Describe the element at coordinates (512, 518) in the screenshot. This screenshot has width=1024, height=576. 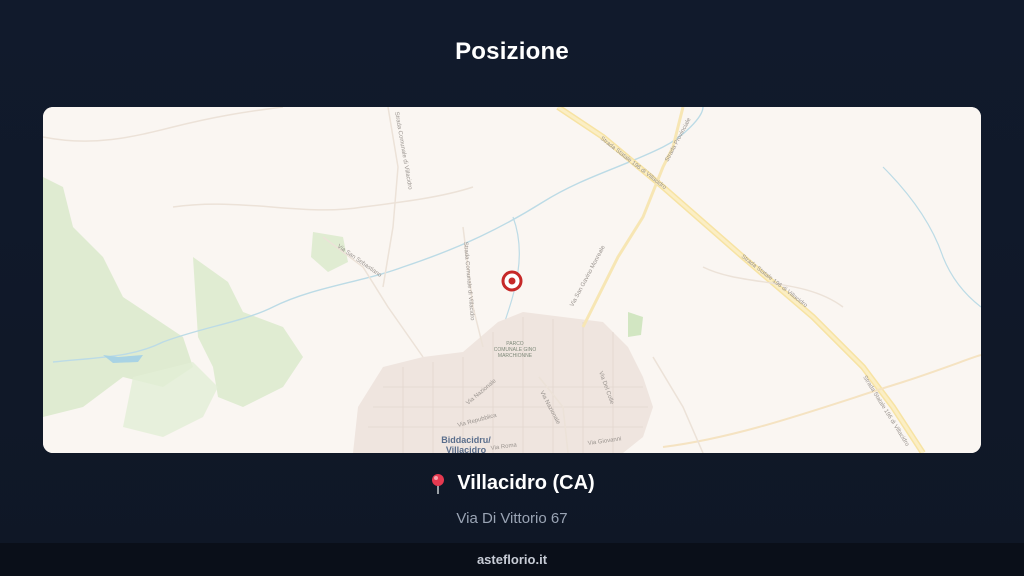
I see `location-address: Via Di Vittorio 67` at that location.